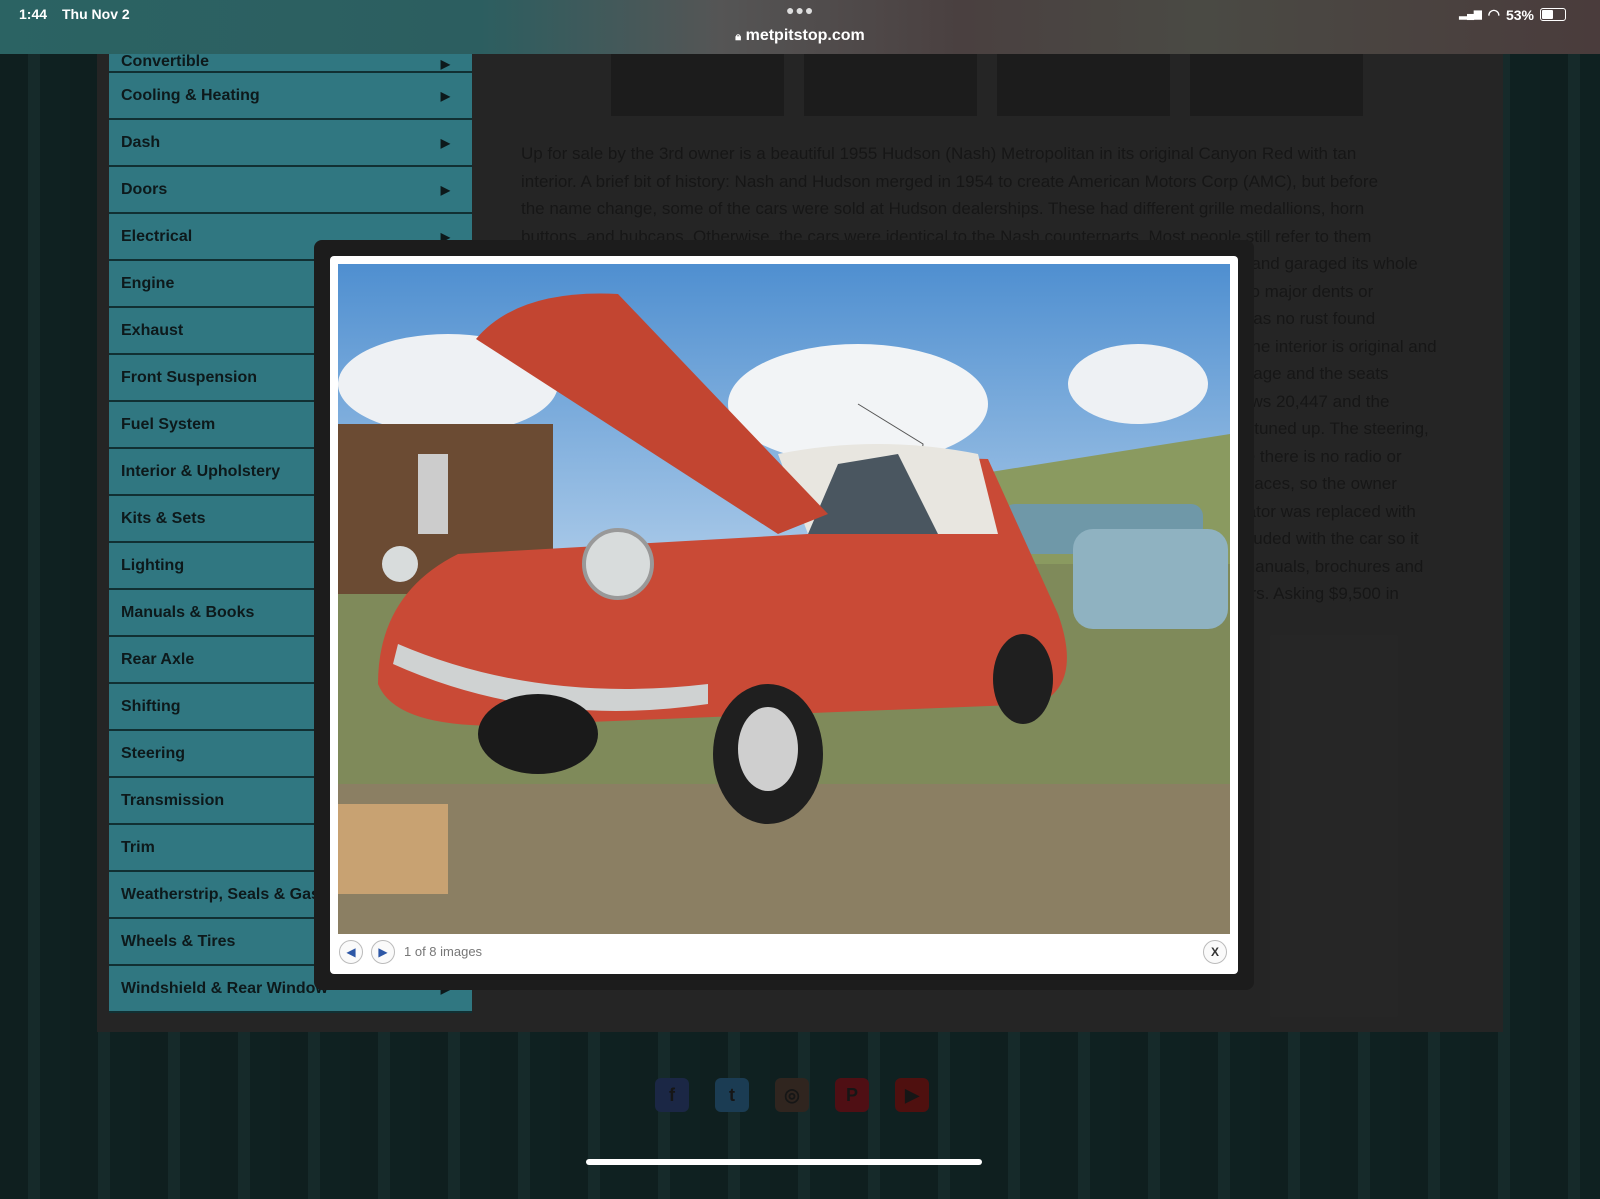  What do you see at coordinates (33, 14) in the screenshot?
I see `status-time: 1:44` at bounding box center [33, 14].